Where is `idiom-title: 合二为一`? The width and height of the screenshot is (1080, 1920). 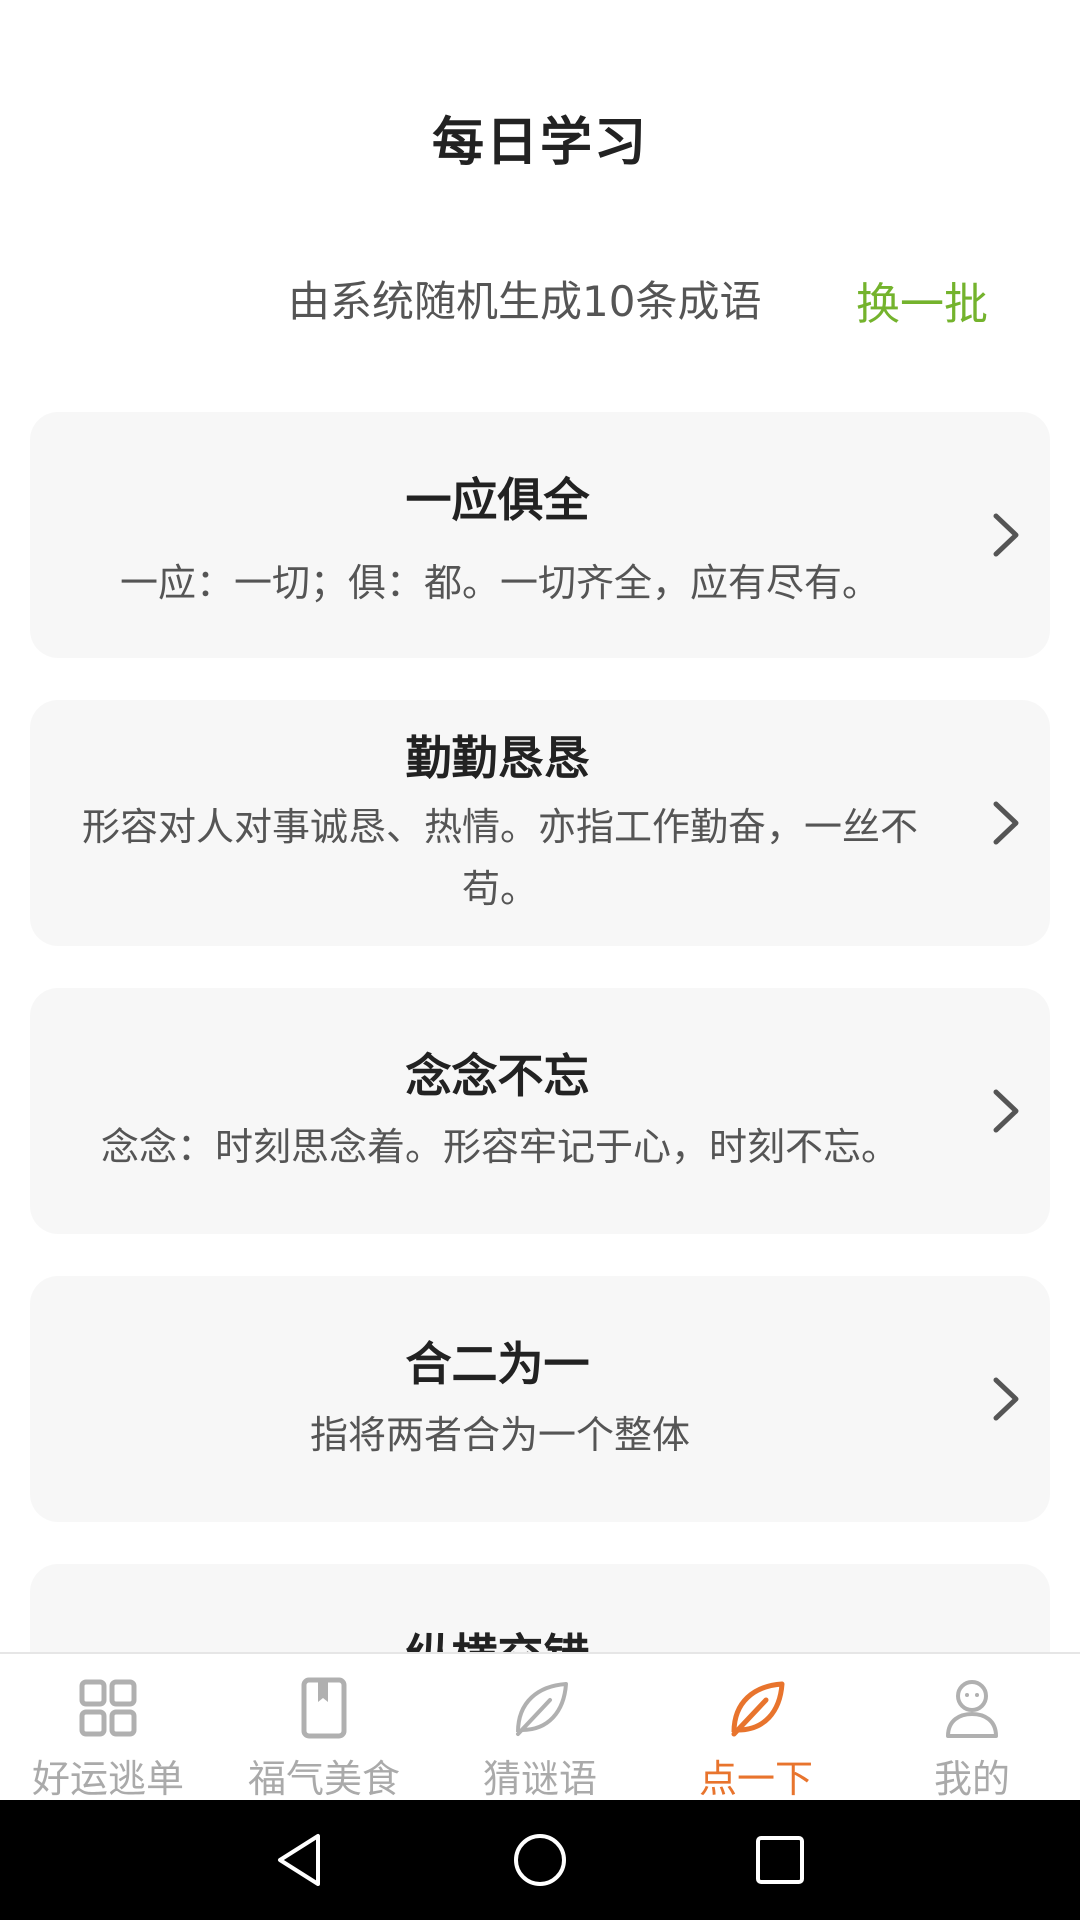
idiom-title: 合二为一 is located at coordinates (497, 1364).